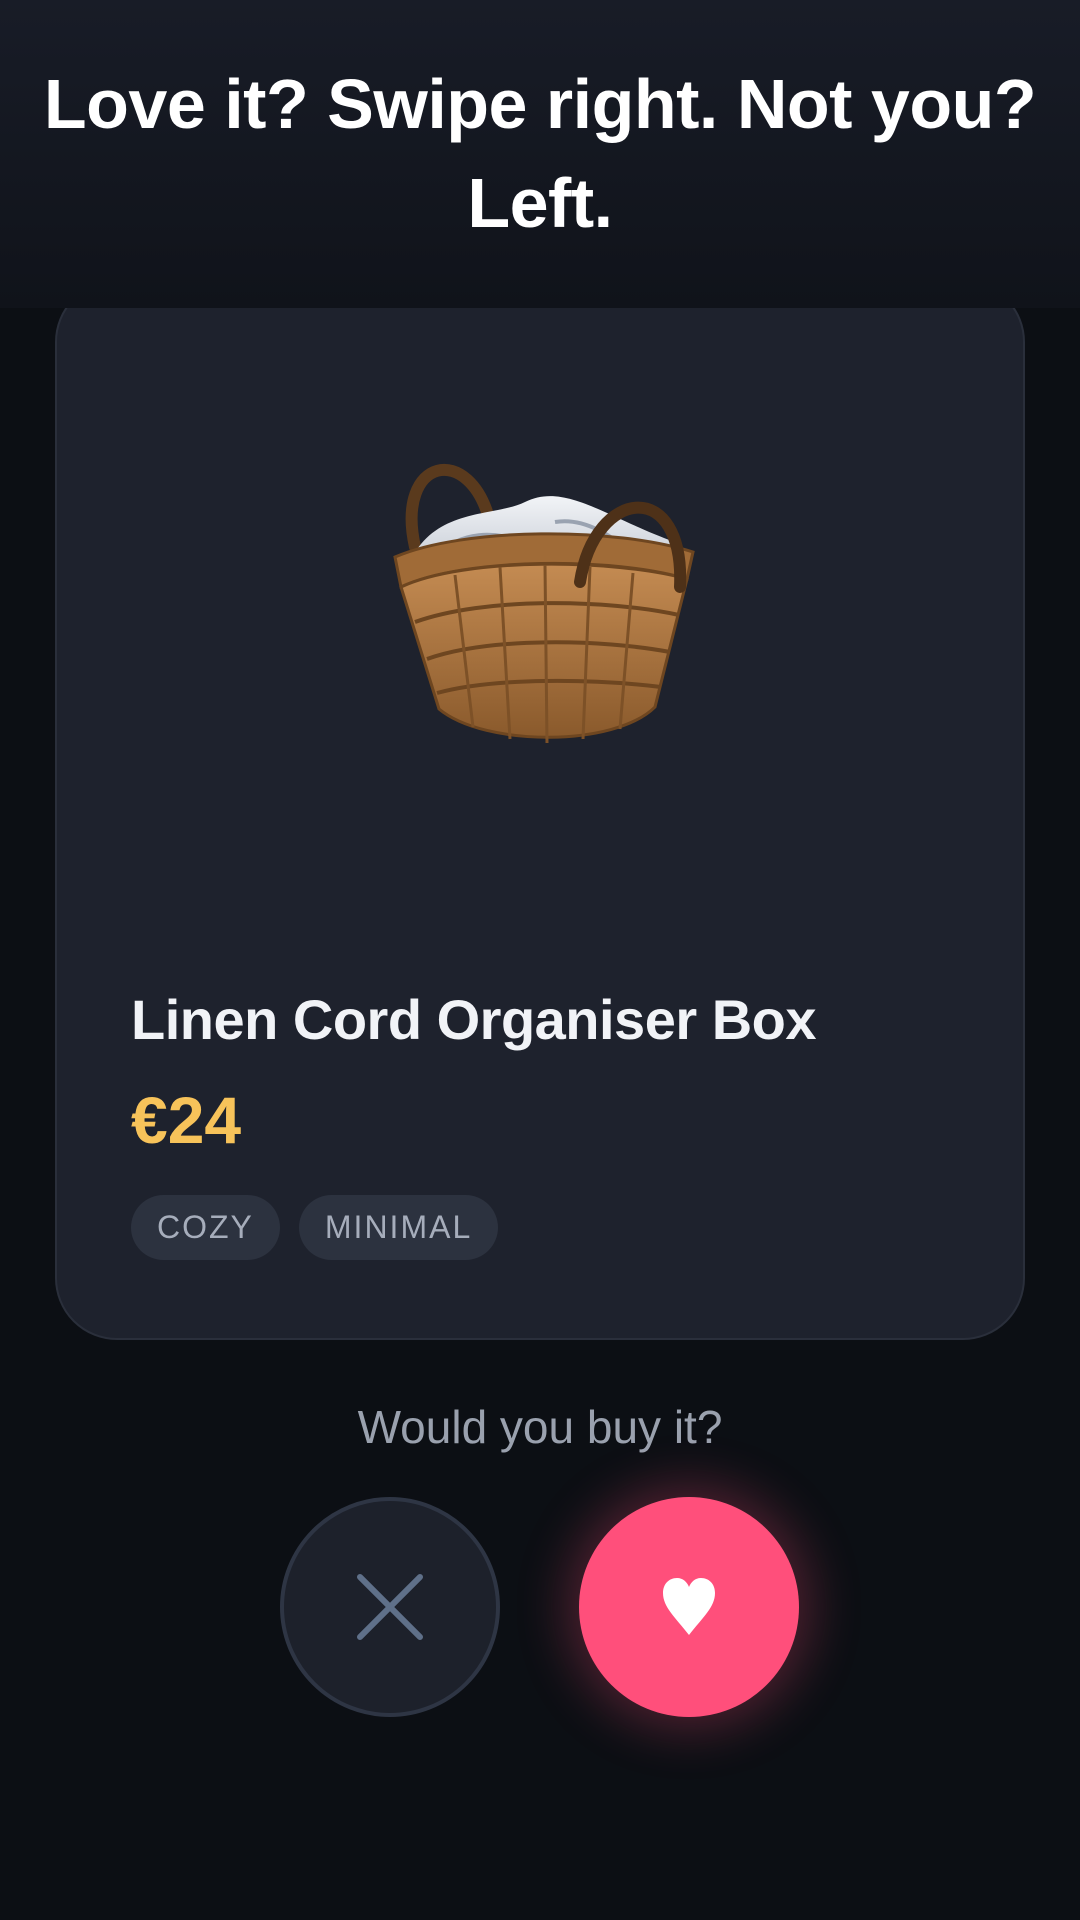 Image resolution: width=1080 pixels, height=1920 pixels. I want to click on page-title: Love it? Swipe right. Not you? Left., so click(540, 153).